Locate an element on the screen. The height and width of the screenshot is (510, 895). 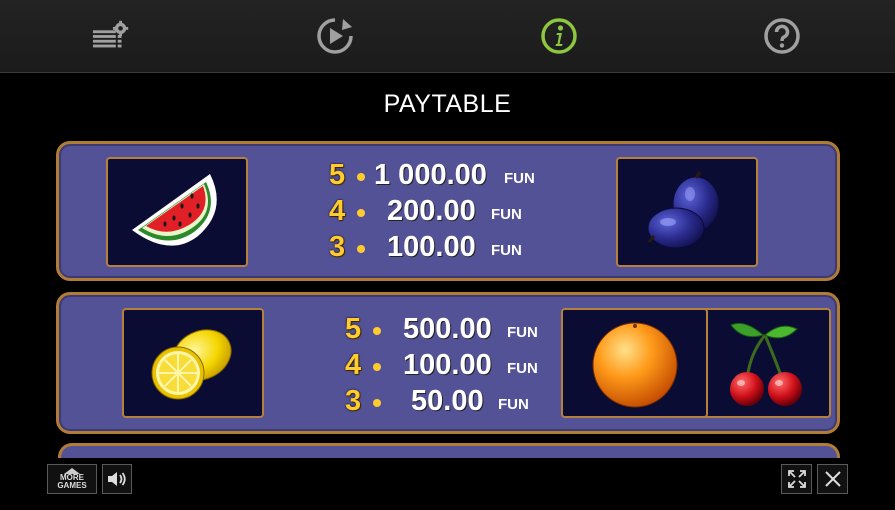
sound-button is located at coordinates (117, 479).